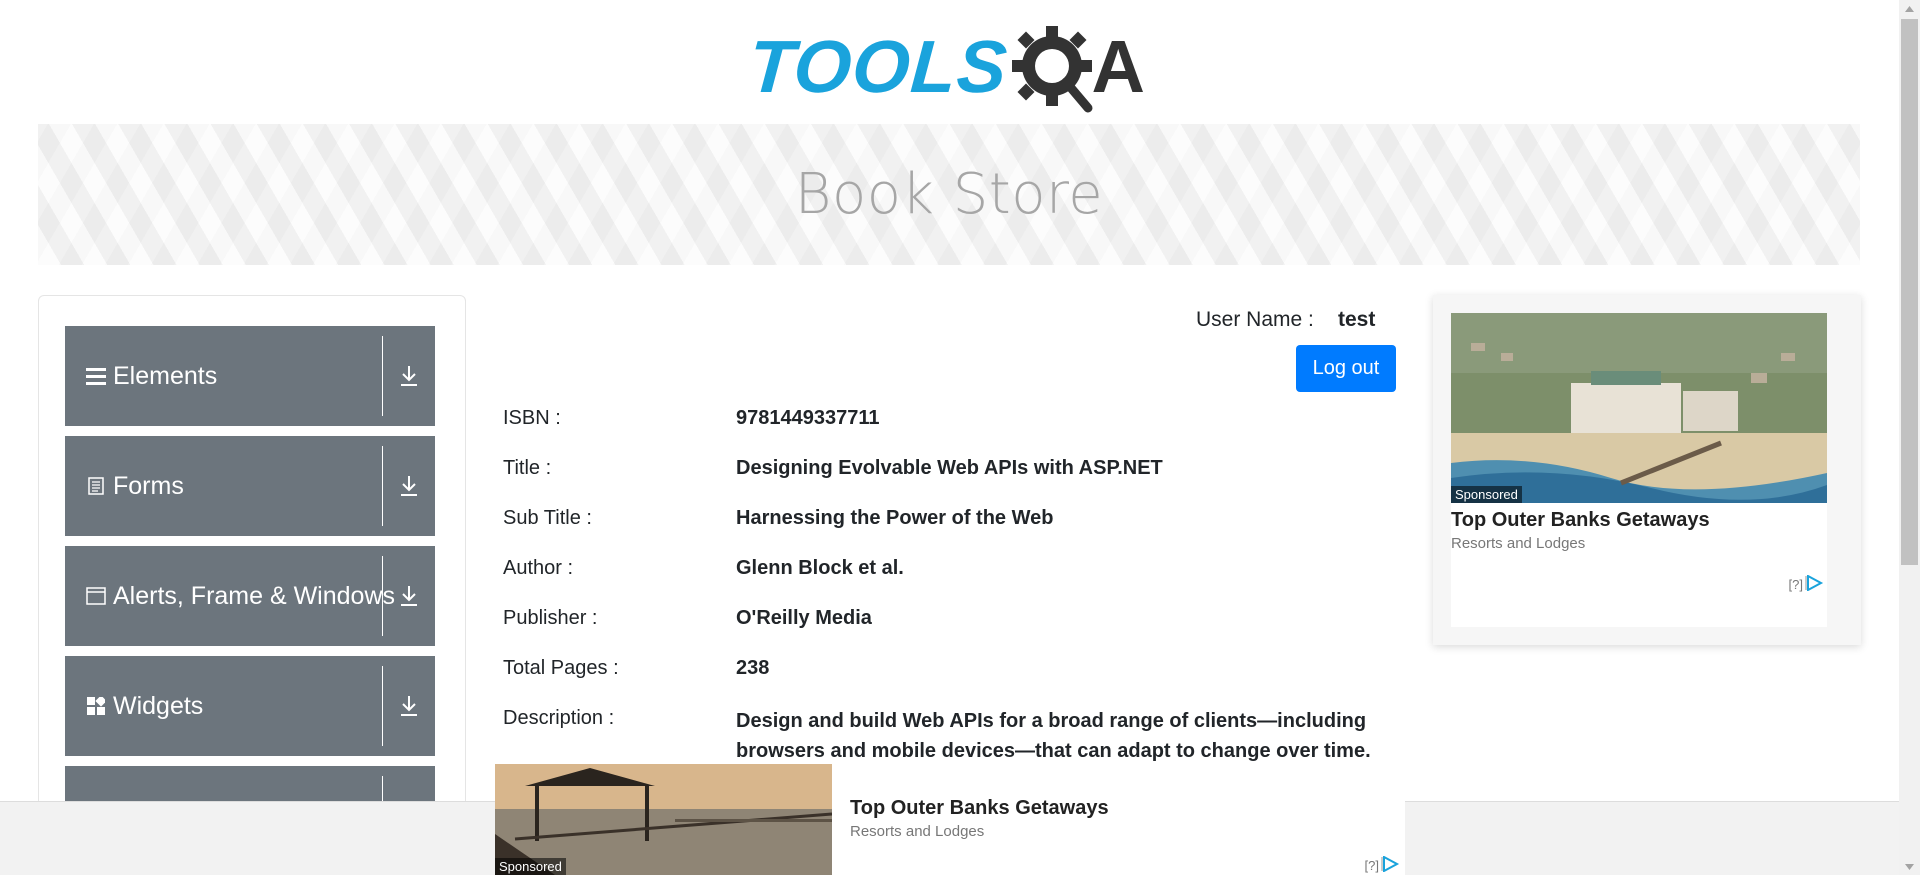 Image resolution: width=1920 pixels, height=875 pixels. I want to click on publisher-label: Publisher :, so click(550, 618).